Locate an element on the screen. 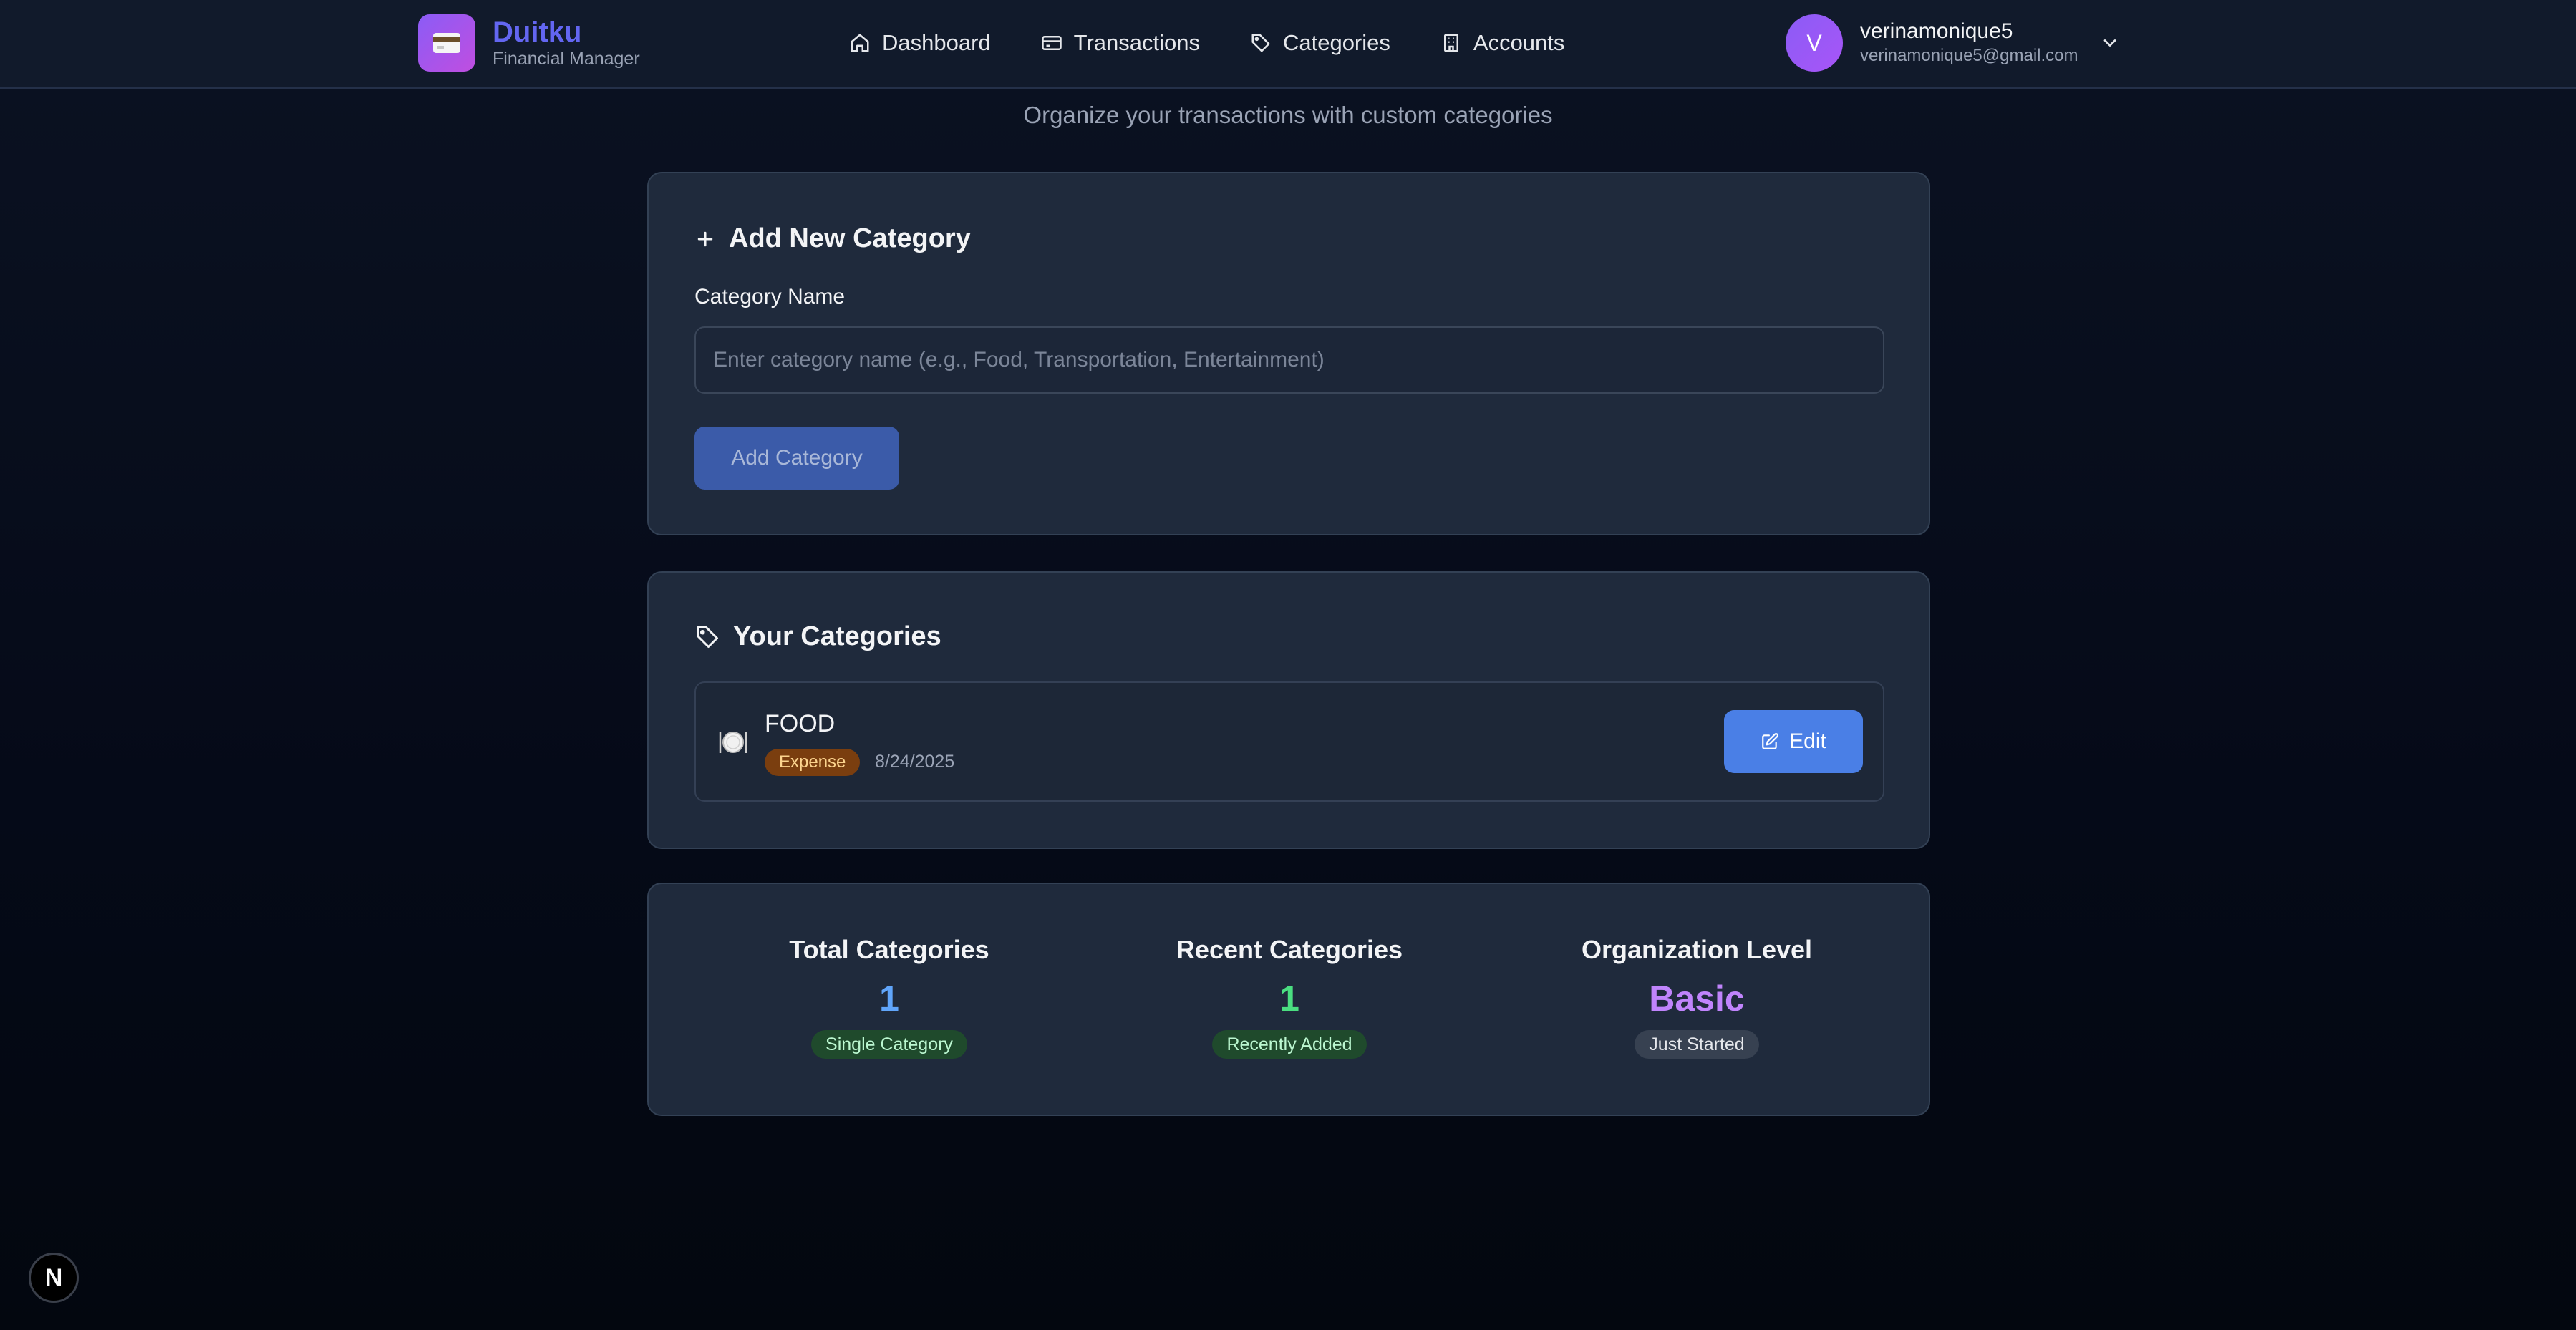 The width and height of the screenshot is (2576, 1330). chevron-down-icon is located at coordinates (2110, 43).